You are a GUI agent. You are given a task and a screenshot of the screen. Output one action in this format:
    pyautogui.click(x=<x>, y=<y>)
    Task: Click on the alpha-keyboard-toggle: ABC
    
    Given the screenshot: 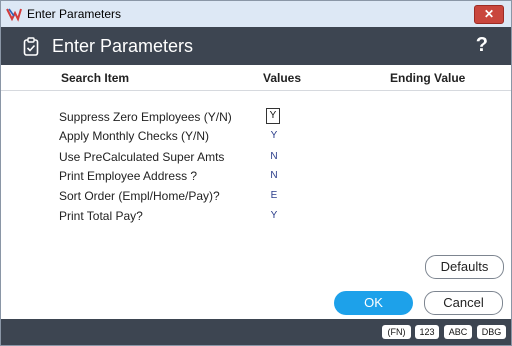 What is the action you would take?
    pyautogui.click(x=458, y=332)
    